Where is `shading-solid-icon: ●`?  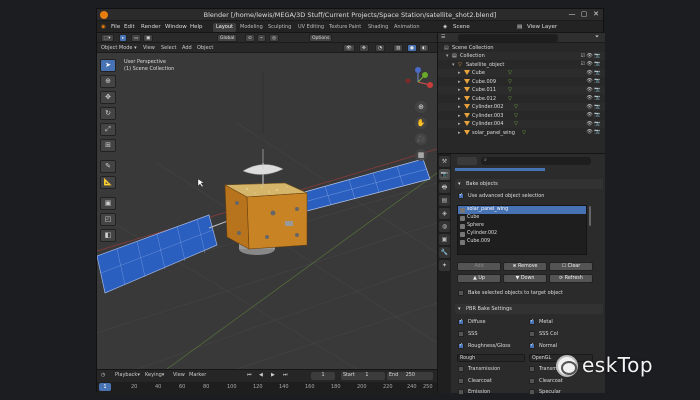
shading-solid-icon: ● is located at coordinates (412, 48).